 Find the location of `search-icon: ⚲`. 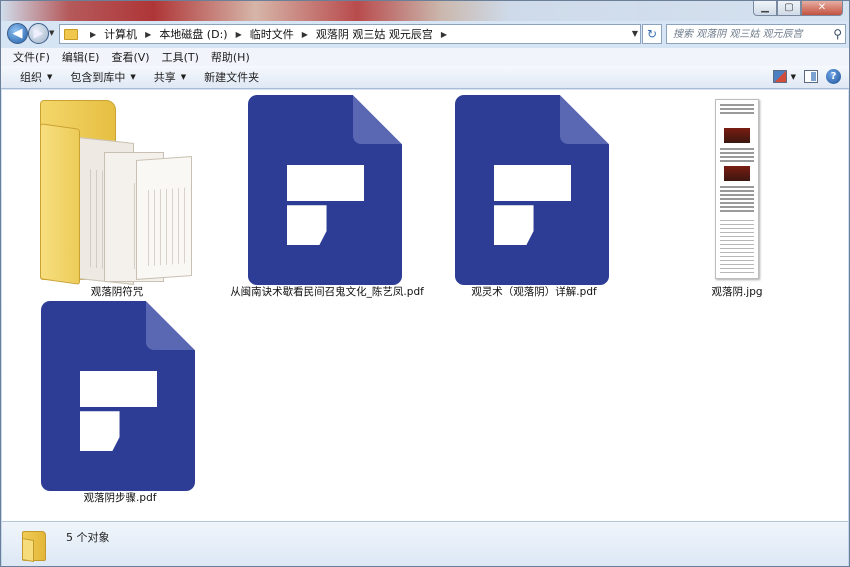

search-icon: ⚲ is located at coordinates (837, 34).